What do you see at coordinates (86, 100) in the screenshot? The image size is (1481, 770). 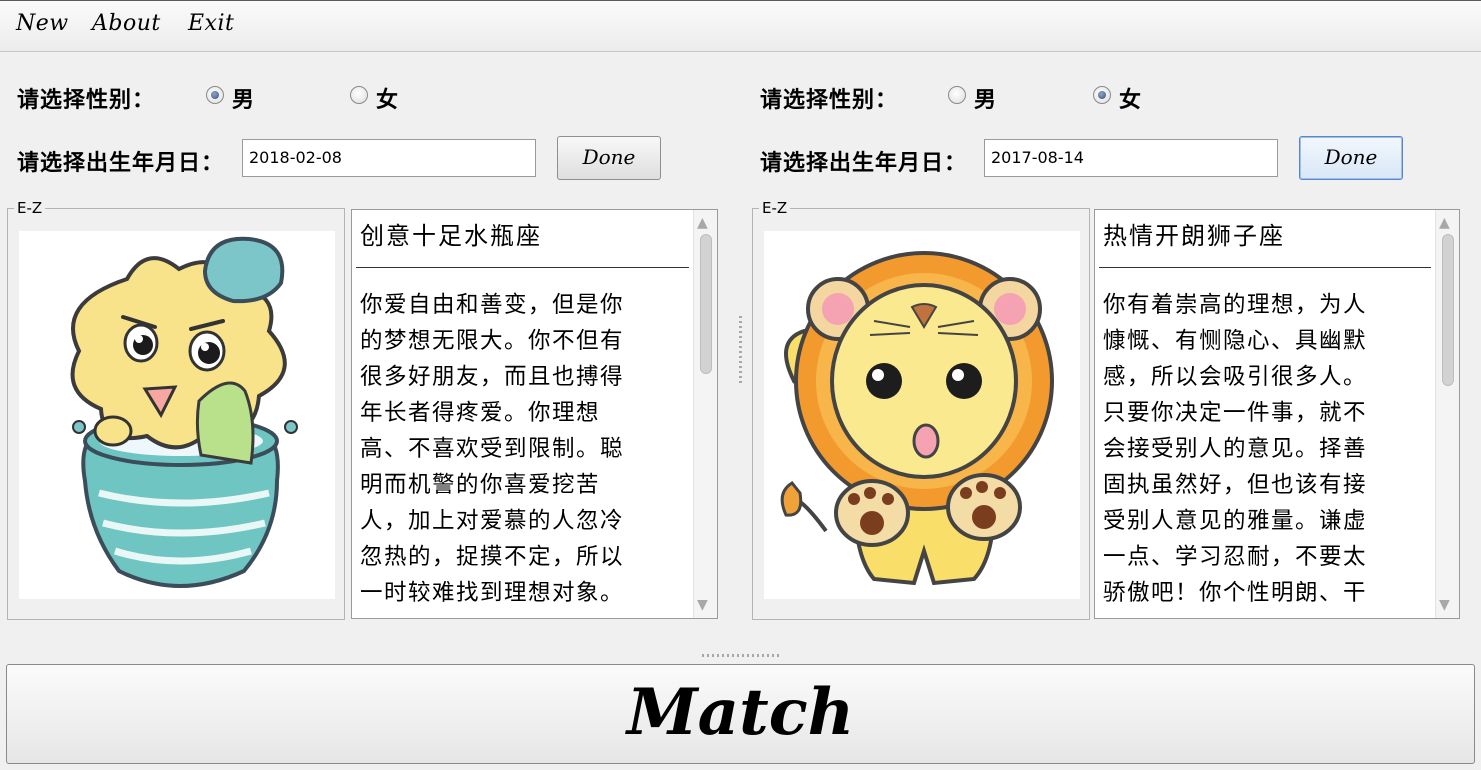 I see `left-gender-label: 请选择性别：` at bounding box center [86, 100].